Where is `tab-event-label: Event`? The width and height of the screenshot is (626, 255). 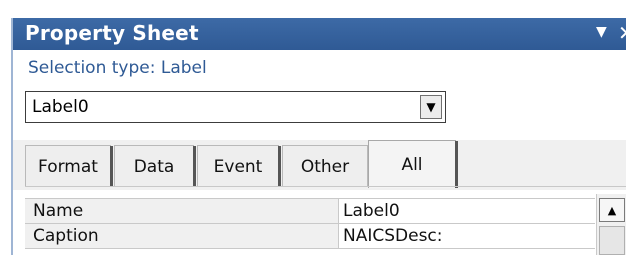
tab-event-label: Event is located at coordinates (238, 166).